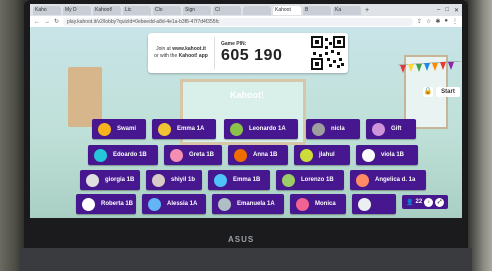 This screenshot has width=492, height=271. What do you see at coordinates (246, 259) in the screenshot?
I see `laptop-base` at bounding box center [246, 259].